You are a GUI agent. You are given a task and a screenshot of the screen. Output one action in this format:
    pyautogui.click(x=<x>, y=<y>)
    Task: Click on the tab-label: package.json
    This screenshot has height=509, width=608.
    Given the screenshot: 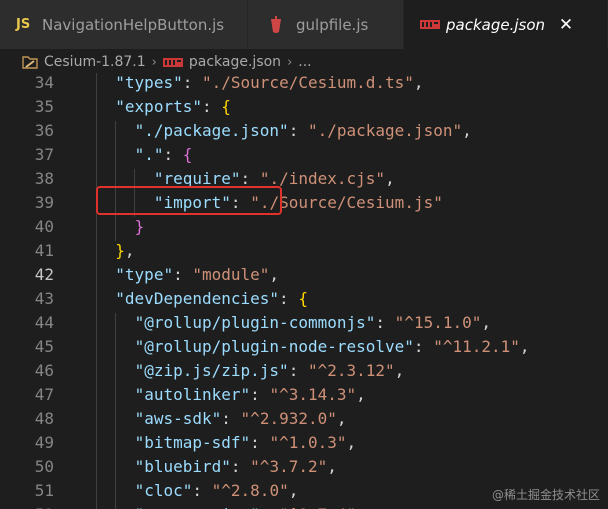 What is the action you would take?
    pyautogui.click(x=496, y=24)
    